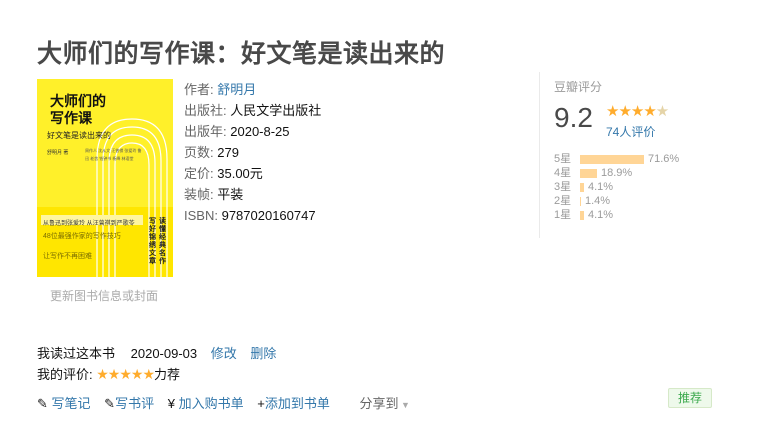  Describe the element at coordinates (171, 403) in the screenshot. I see `yen-icon: ¥` at that location.